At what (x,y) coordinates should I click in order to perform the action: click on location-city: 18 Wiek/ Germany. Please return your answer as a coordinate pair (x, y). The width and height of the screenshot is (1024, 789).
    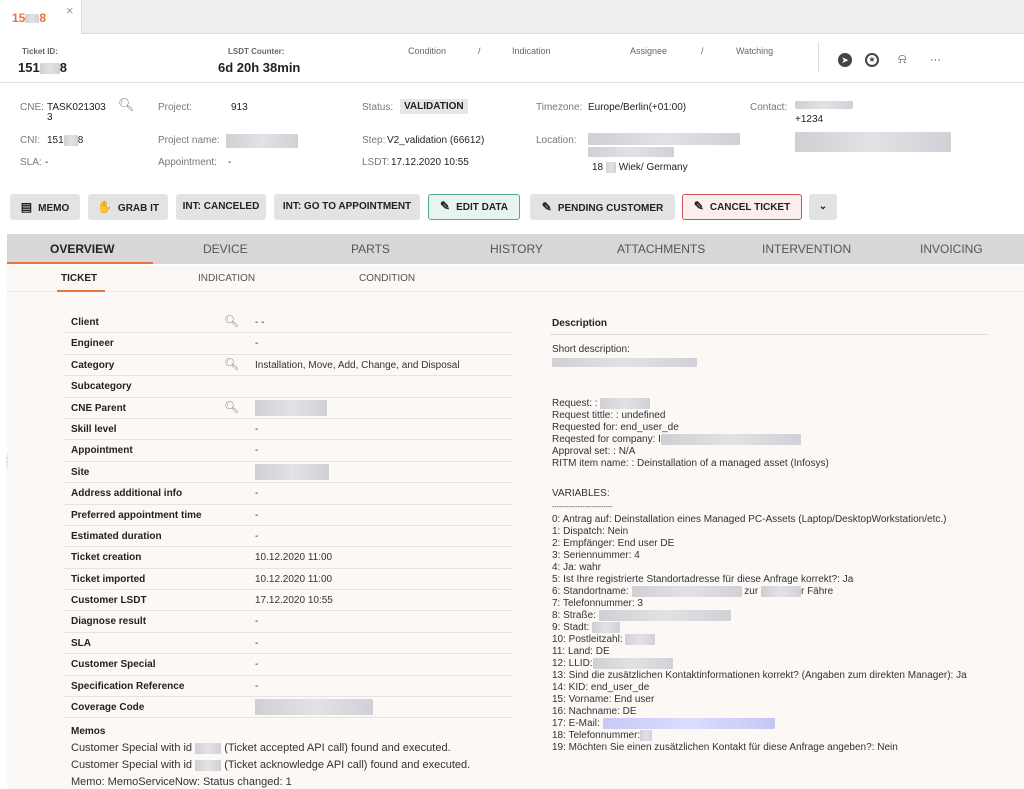
    Looking at the image, I should click on (640, 168).